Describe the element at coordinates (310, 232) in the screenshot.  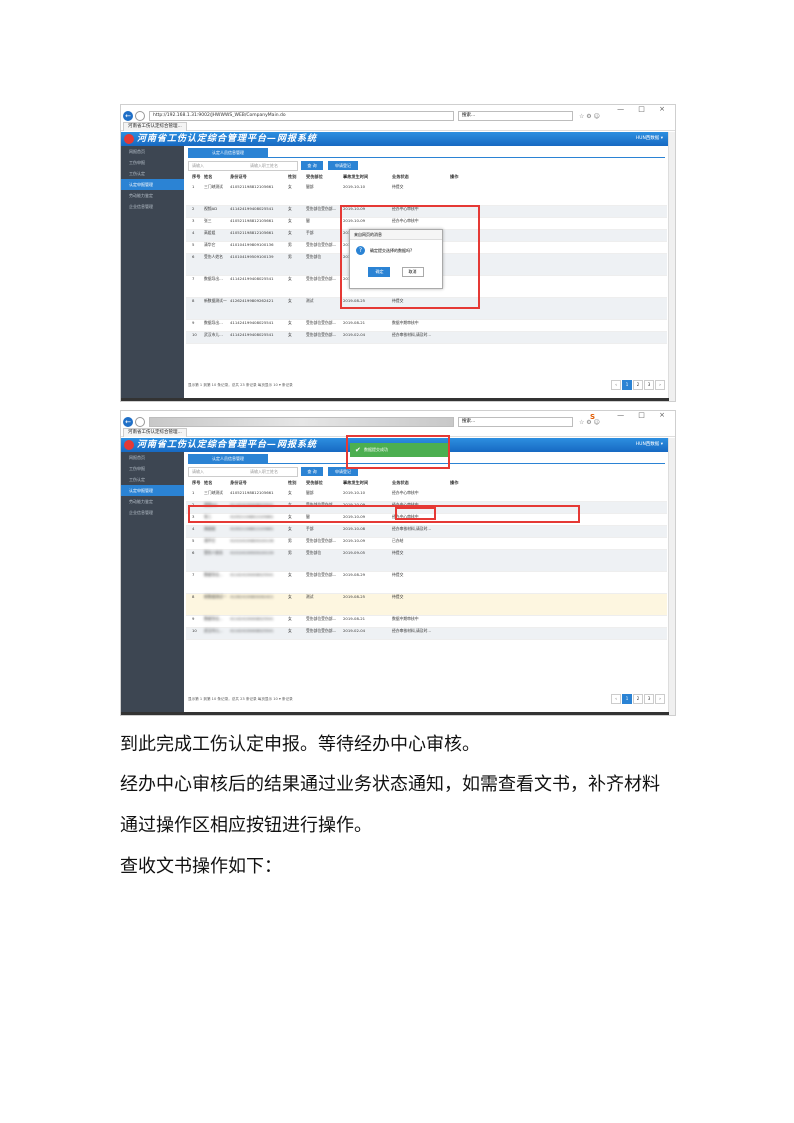
I see `cell-part: 手部` at that location.